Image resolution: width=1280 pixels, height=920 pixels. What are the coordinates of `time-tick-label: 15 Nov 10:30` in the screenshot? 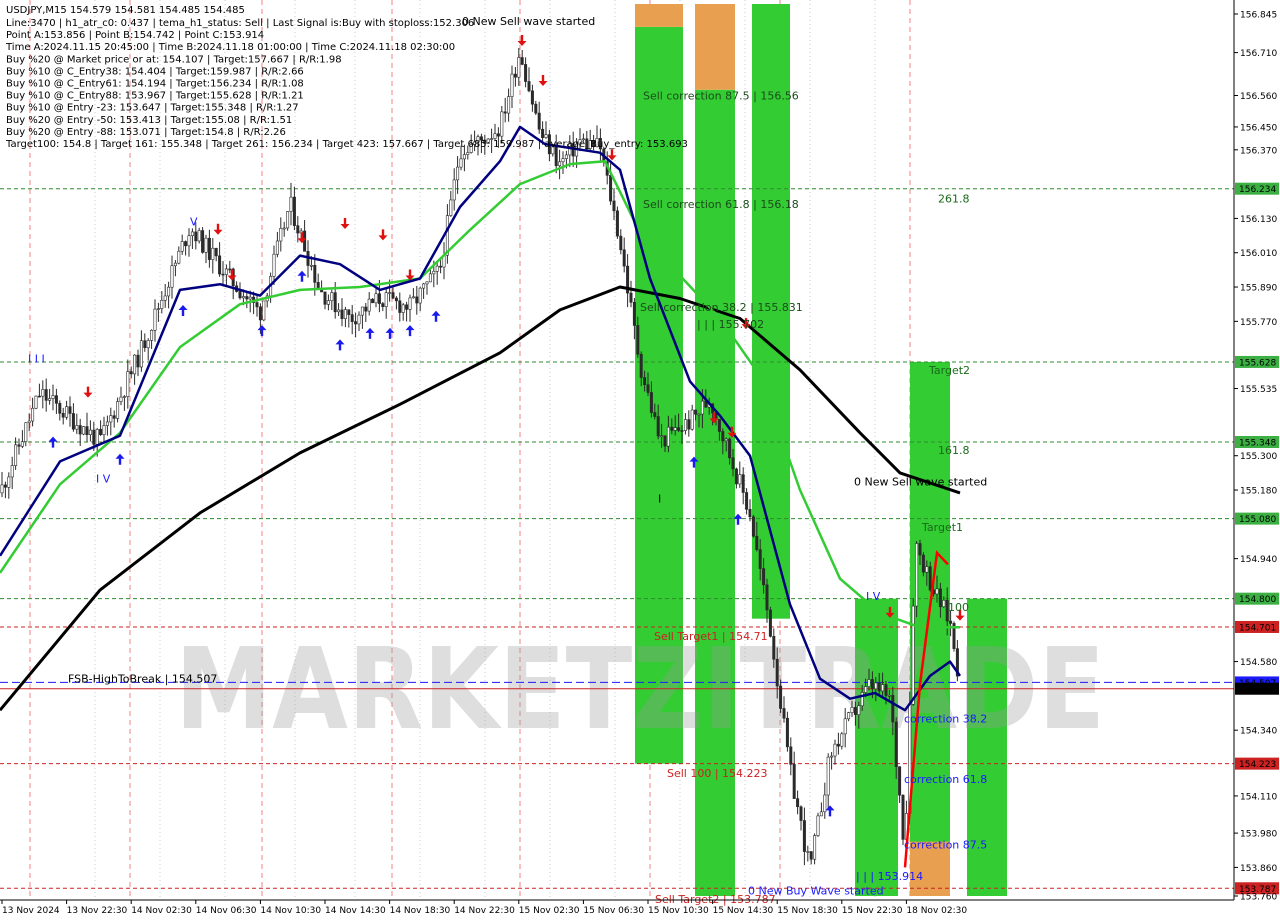 It's located at (678, 911).